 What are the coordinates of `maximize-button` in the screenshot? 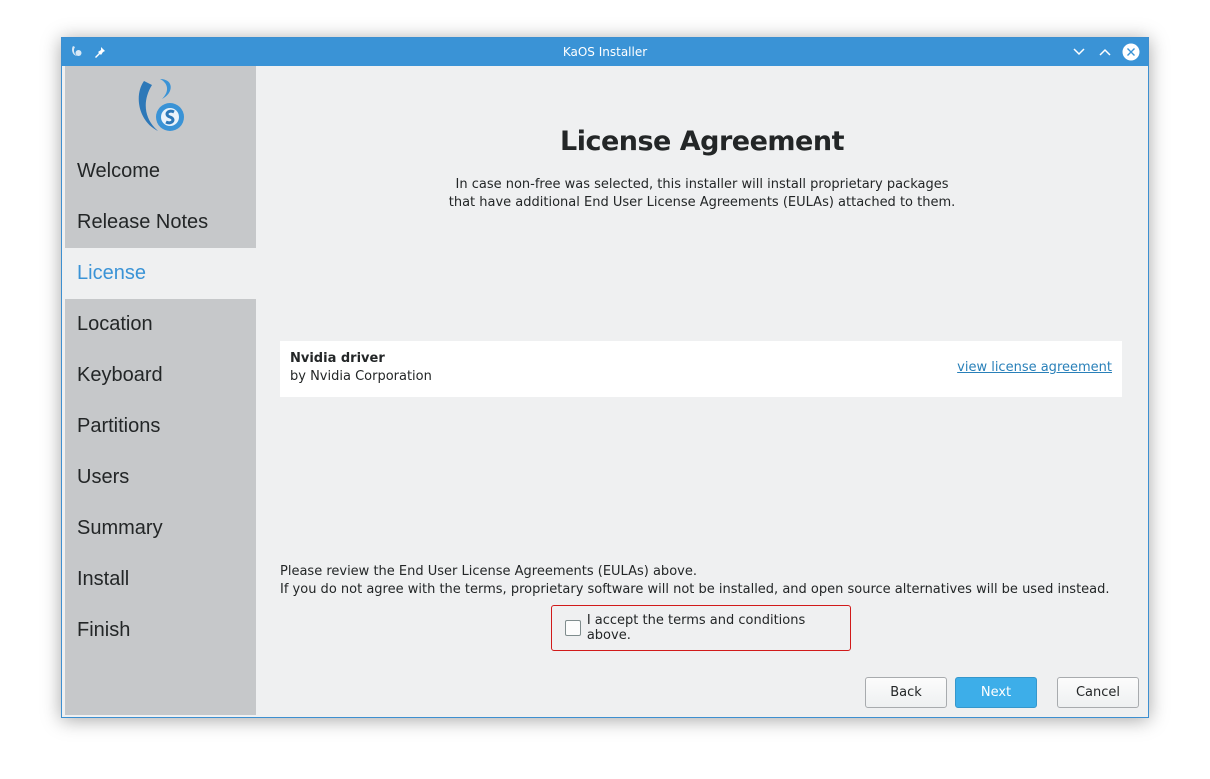 It's located at (1105, 52).